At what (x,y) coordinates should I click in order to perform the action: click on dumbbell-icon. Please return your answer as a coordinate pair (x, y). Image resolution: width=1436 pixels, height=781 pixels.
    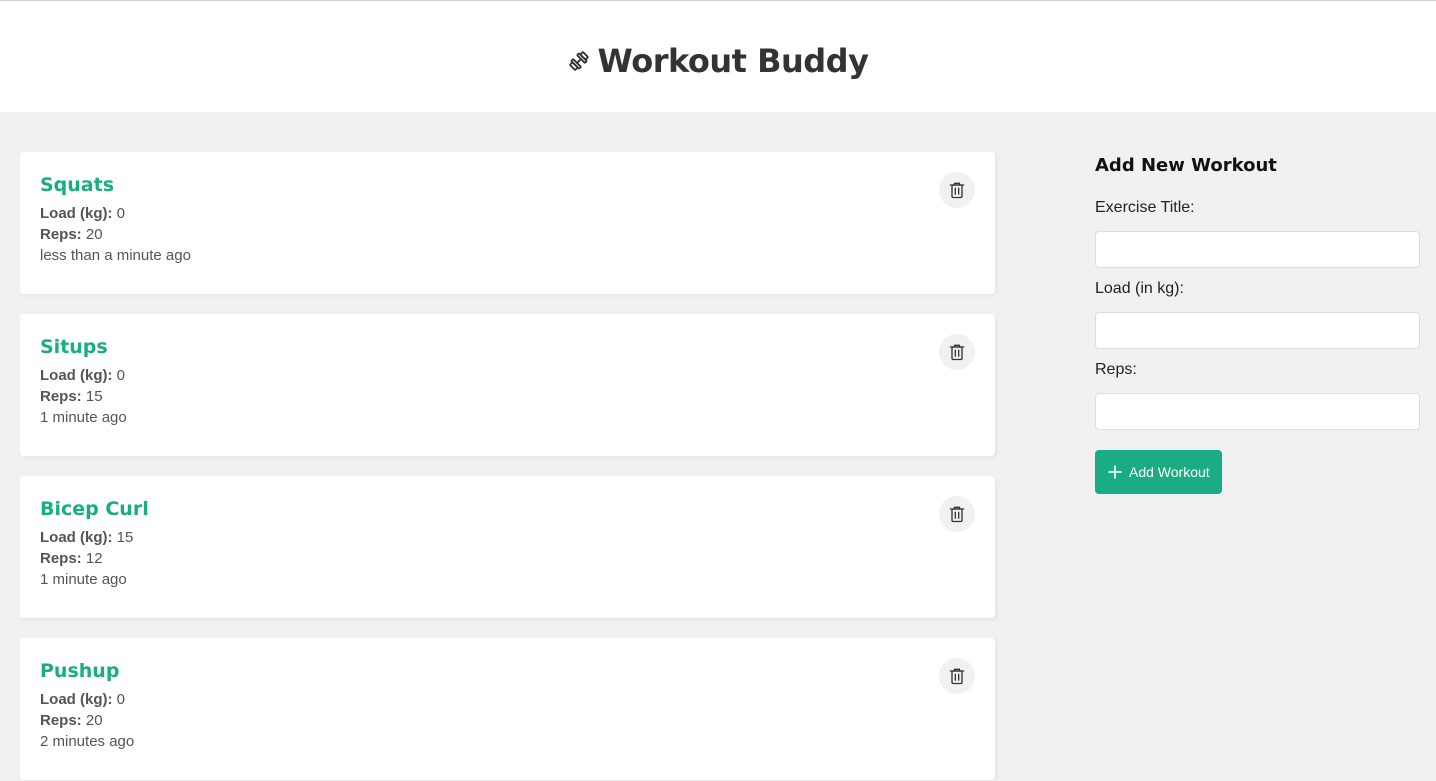
    Looking at the image, I should click on (578, 60).